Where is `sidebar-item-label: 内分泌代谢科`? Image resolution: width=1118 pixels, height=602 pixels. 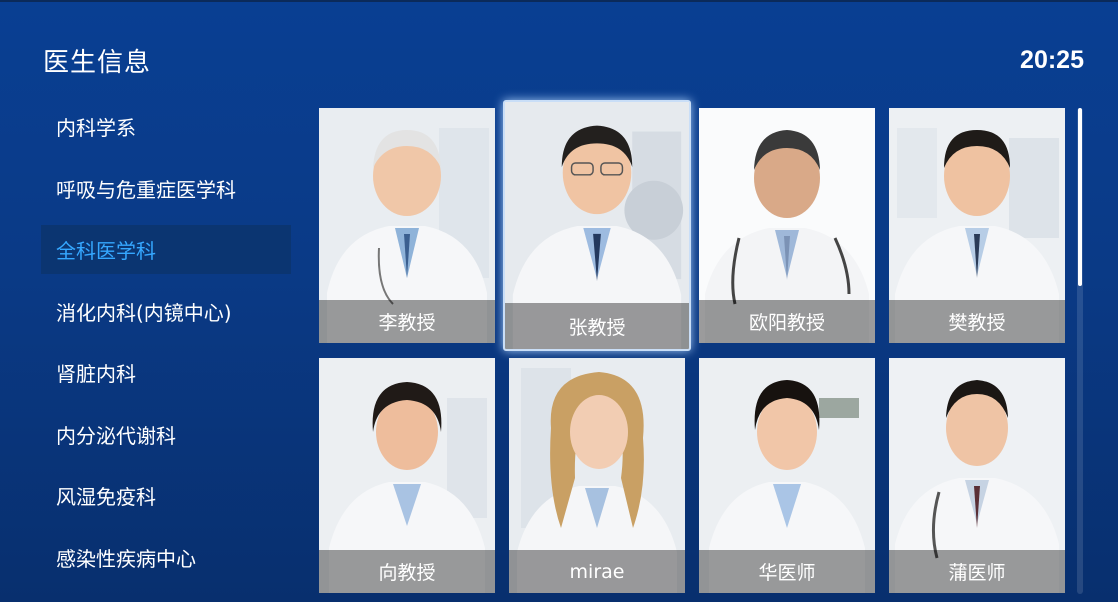 sidebar-item-label: 内分泌代谢科 is located at coordinates (116, 435).